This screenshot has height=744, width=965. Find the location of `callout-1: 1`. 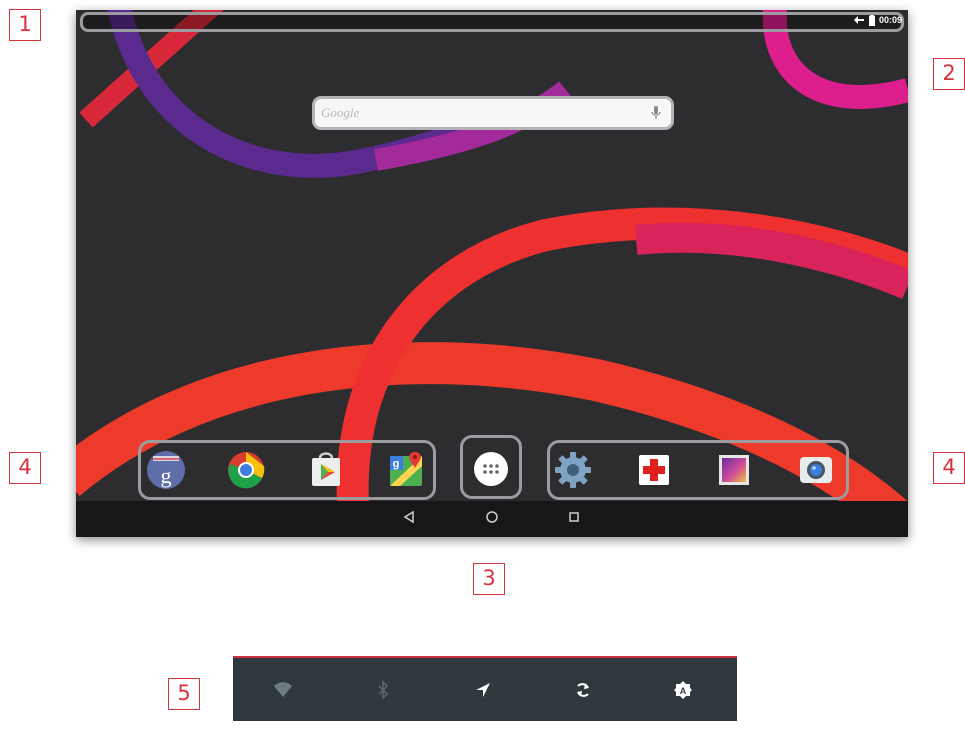

callout-1: 1 is located at coordinates (25, 25).